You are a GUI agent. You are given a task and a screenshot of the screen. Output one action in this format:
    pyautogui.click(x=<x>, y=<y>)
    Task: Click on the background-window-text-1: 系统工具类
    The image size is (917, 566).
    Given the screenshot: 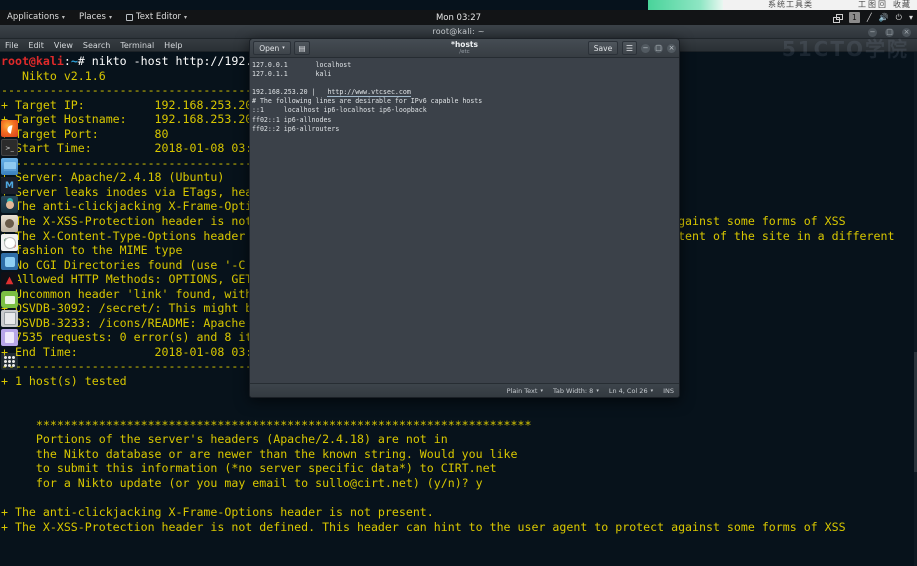 What is the action you would take?
    pyautogui.click(x=790, y=4)
    